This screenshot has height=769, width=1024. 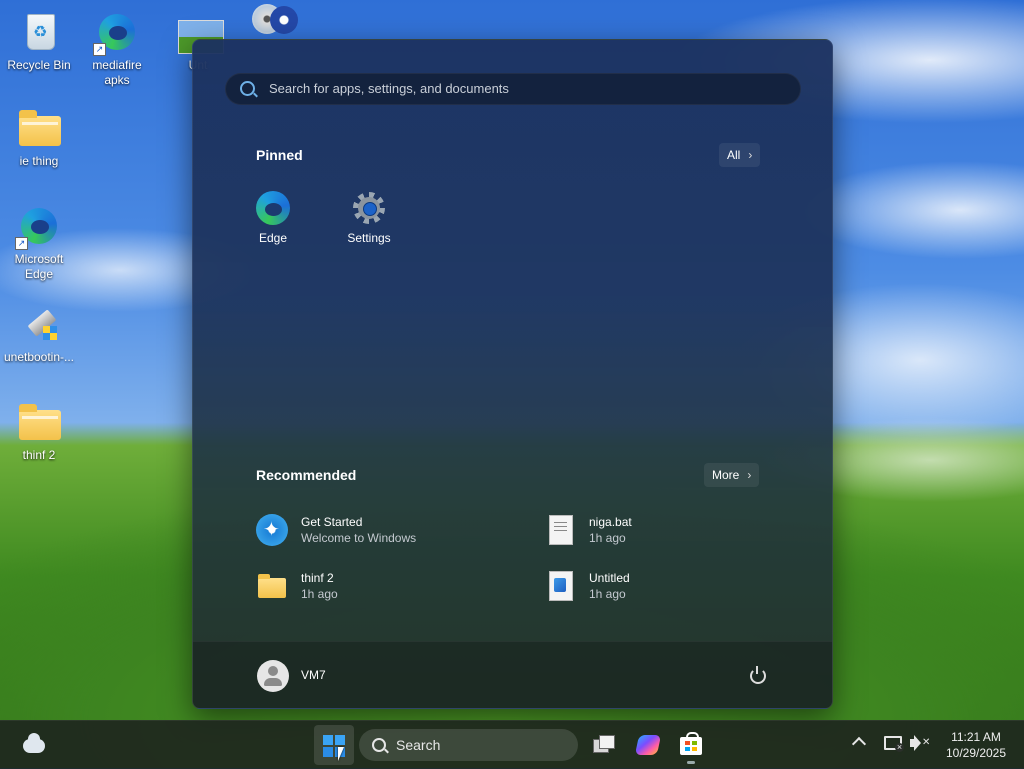 I want to click on cloud-icon, so click(x=34, y=743).